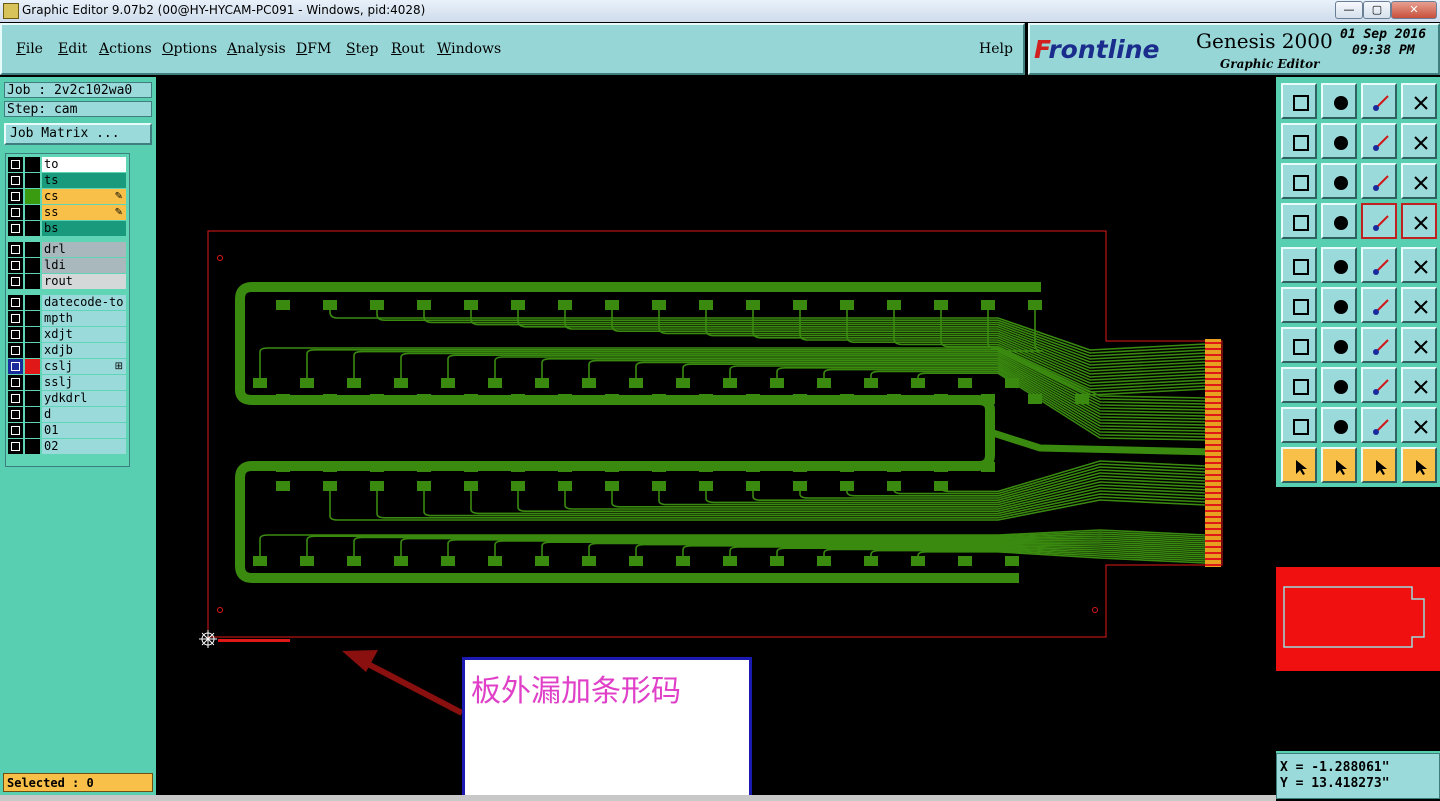 Image resolution: width=1440 pixels, height=801 pixels. Describe the element at coordinates (1339, 181) in the screenshot. I see `fit-zoom-button` at that location.